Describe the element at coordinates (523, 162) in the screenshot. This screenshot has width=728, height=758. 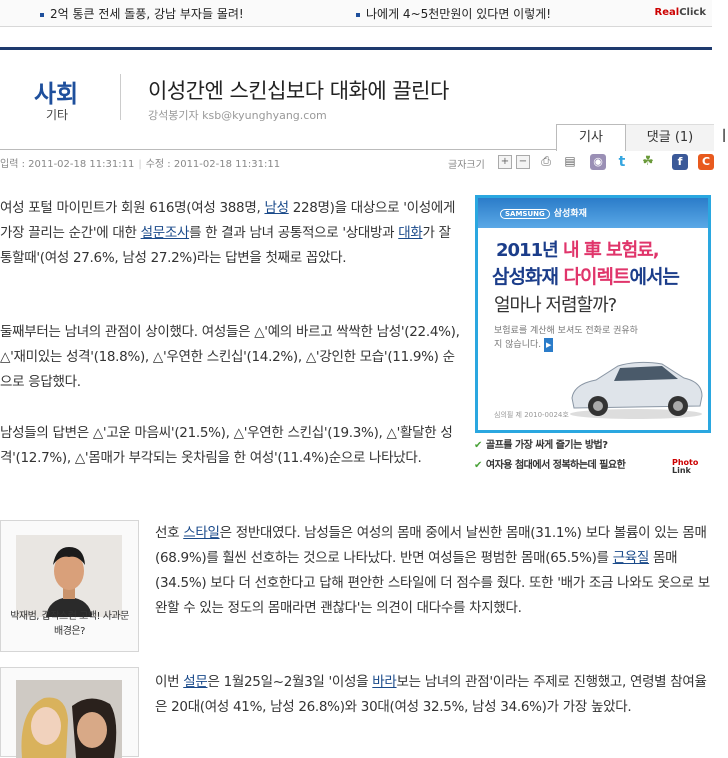
I see `font-decrease-icon: −` at that location.